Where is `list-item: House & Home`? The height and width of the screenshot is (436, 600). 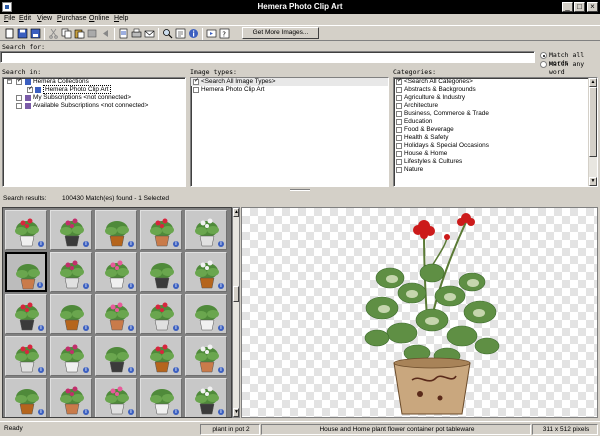 list-item: House & Home is located at coordinates (495, 154).